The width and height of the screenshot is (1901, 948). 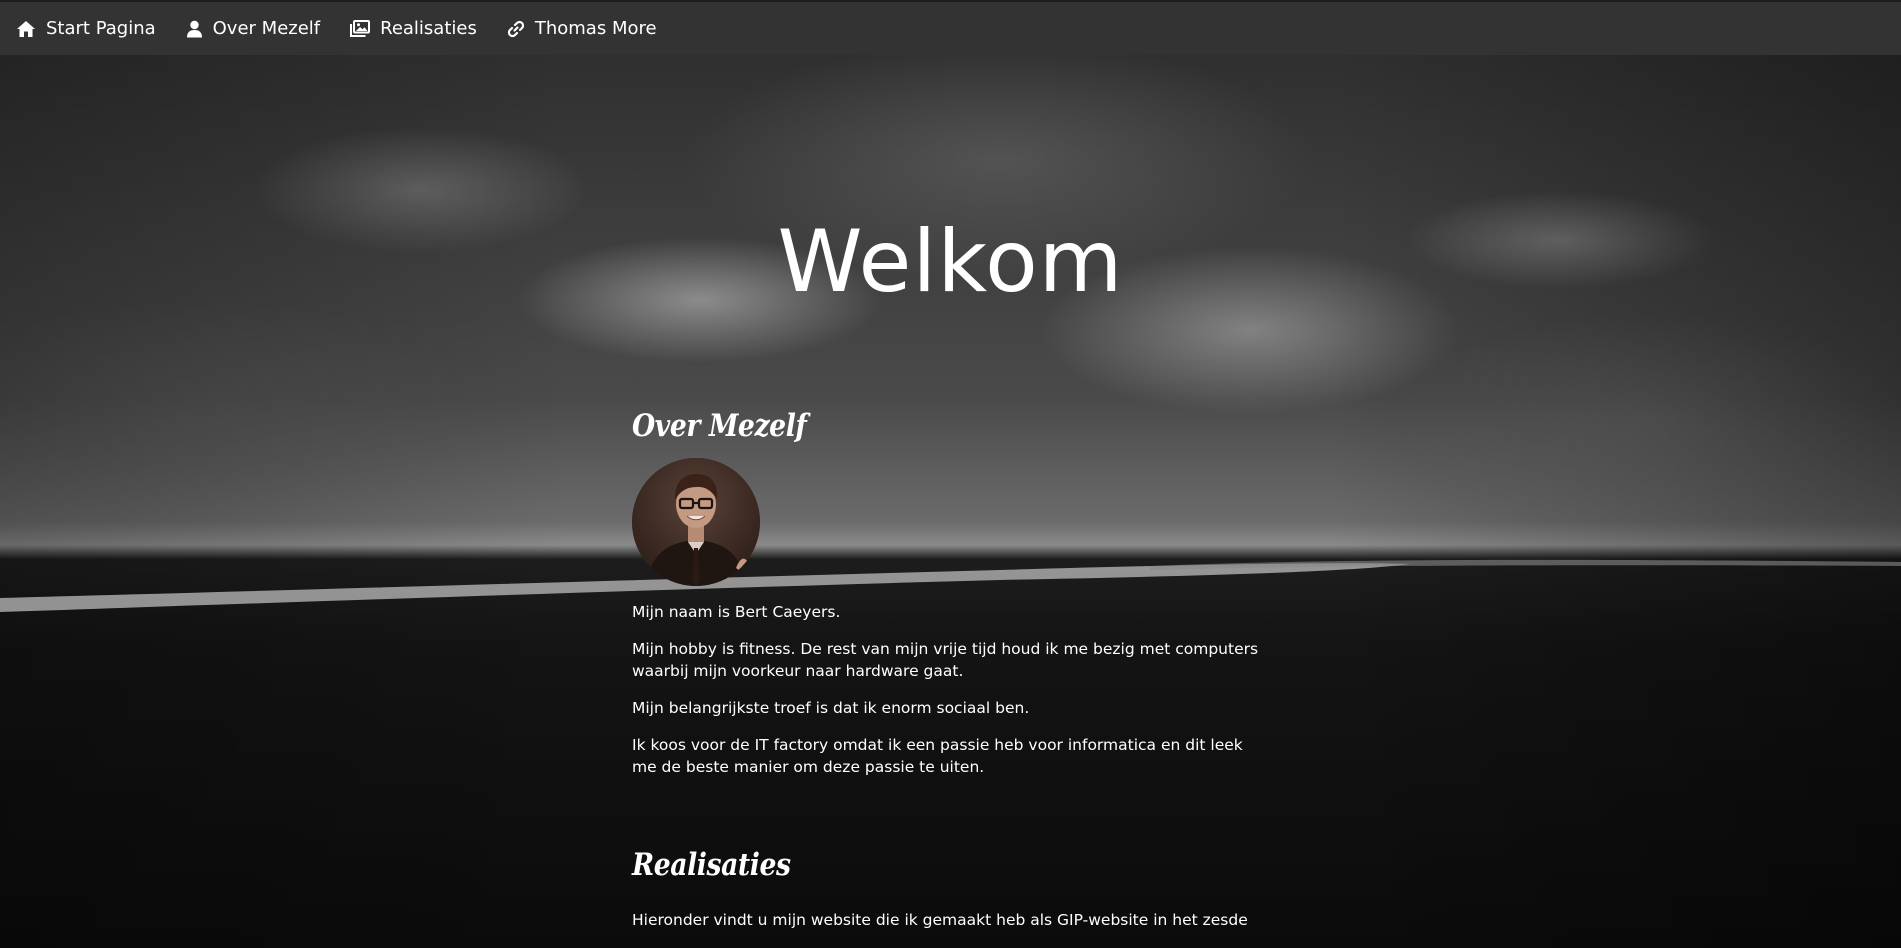 I want to click on nav-item-start-pagina: Start Pagina, so click(x=86, y=28).